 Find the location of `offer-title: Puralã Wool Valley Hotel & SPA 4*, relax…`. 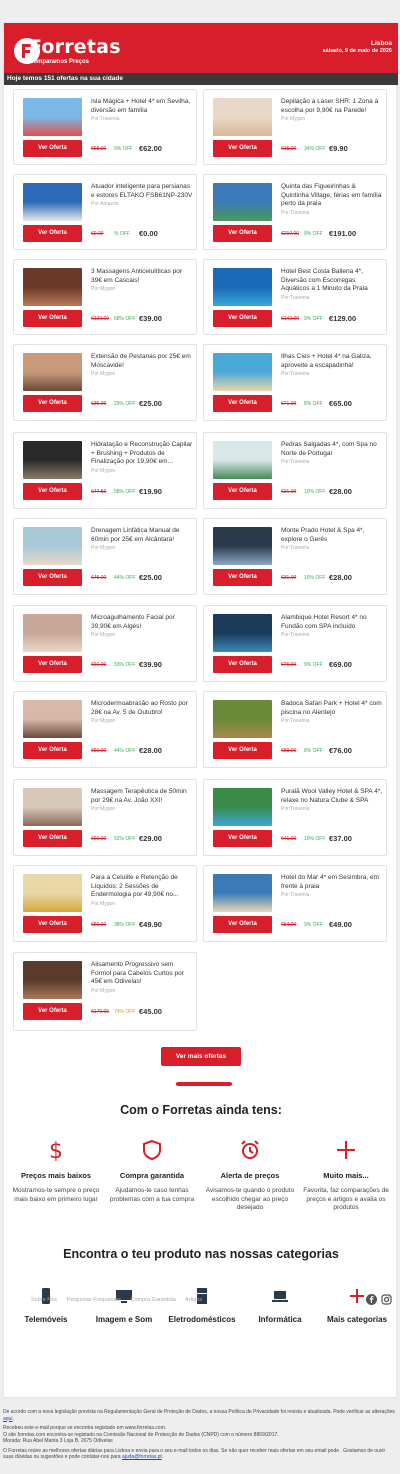

offer-title: Puralã Wool Valley Hotel & SPA 4*, relax… is located at coordinates (332, 796).